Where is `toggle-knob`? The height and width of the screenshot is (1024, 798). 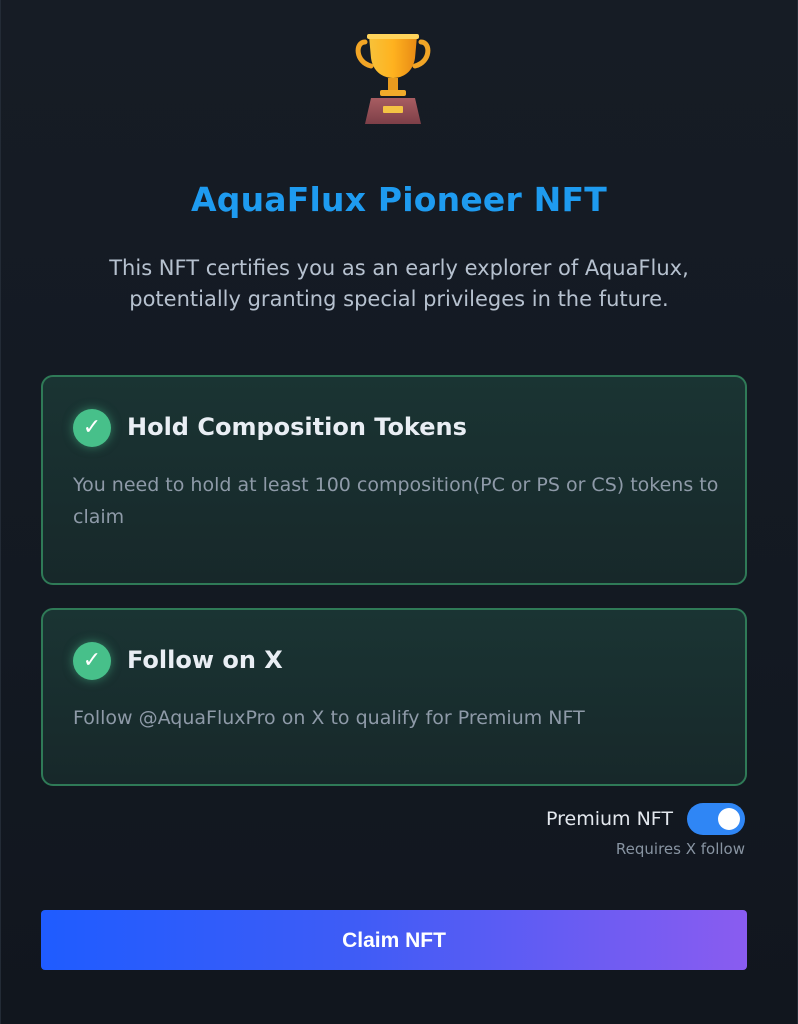 toggle-knob is located at coordinates (729, 819).